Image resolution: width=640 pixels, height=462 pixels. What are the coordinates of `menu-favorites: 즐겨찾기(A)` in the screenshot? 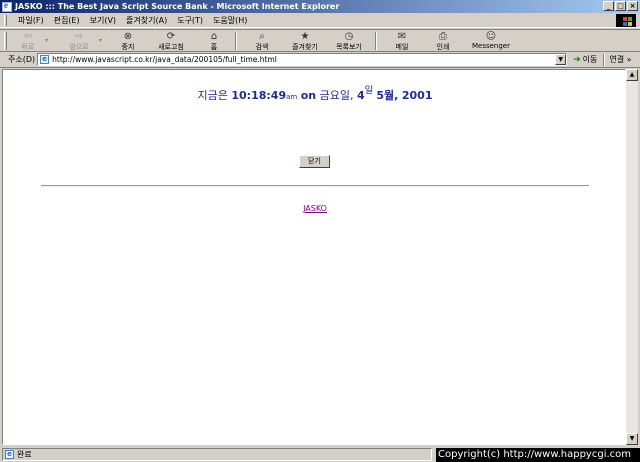 It's located at (146, 20).